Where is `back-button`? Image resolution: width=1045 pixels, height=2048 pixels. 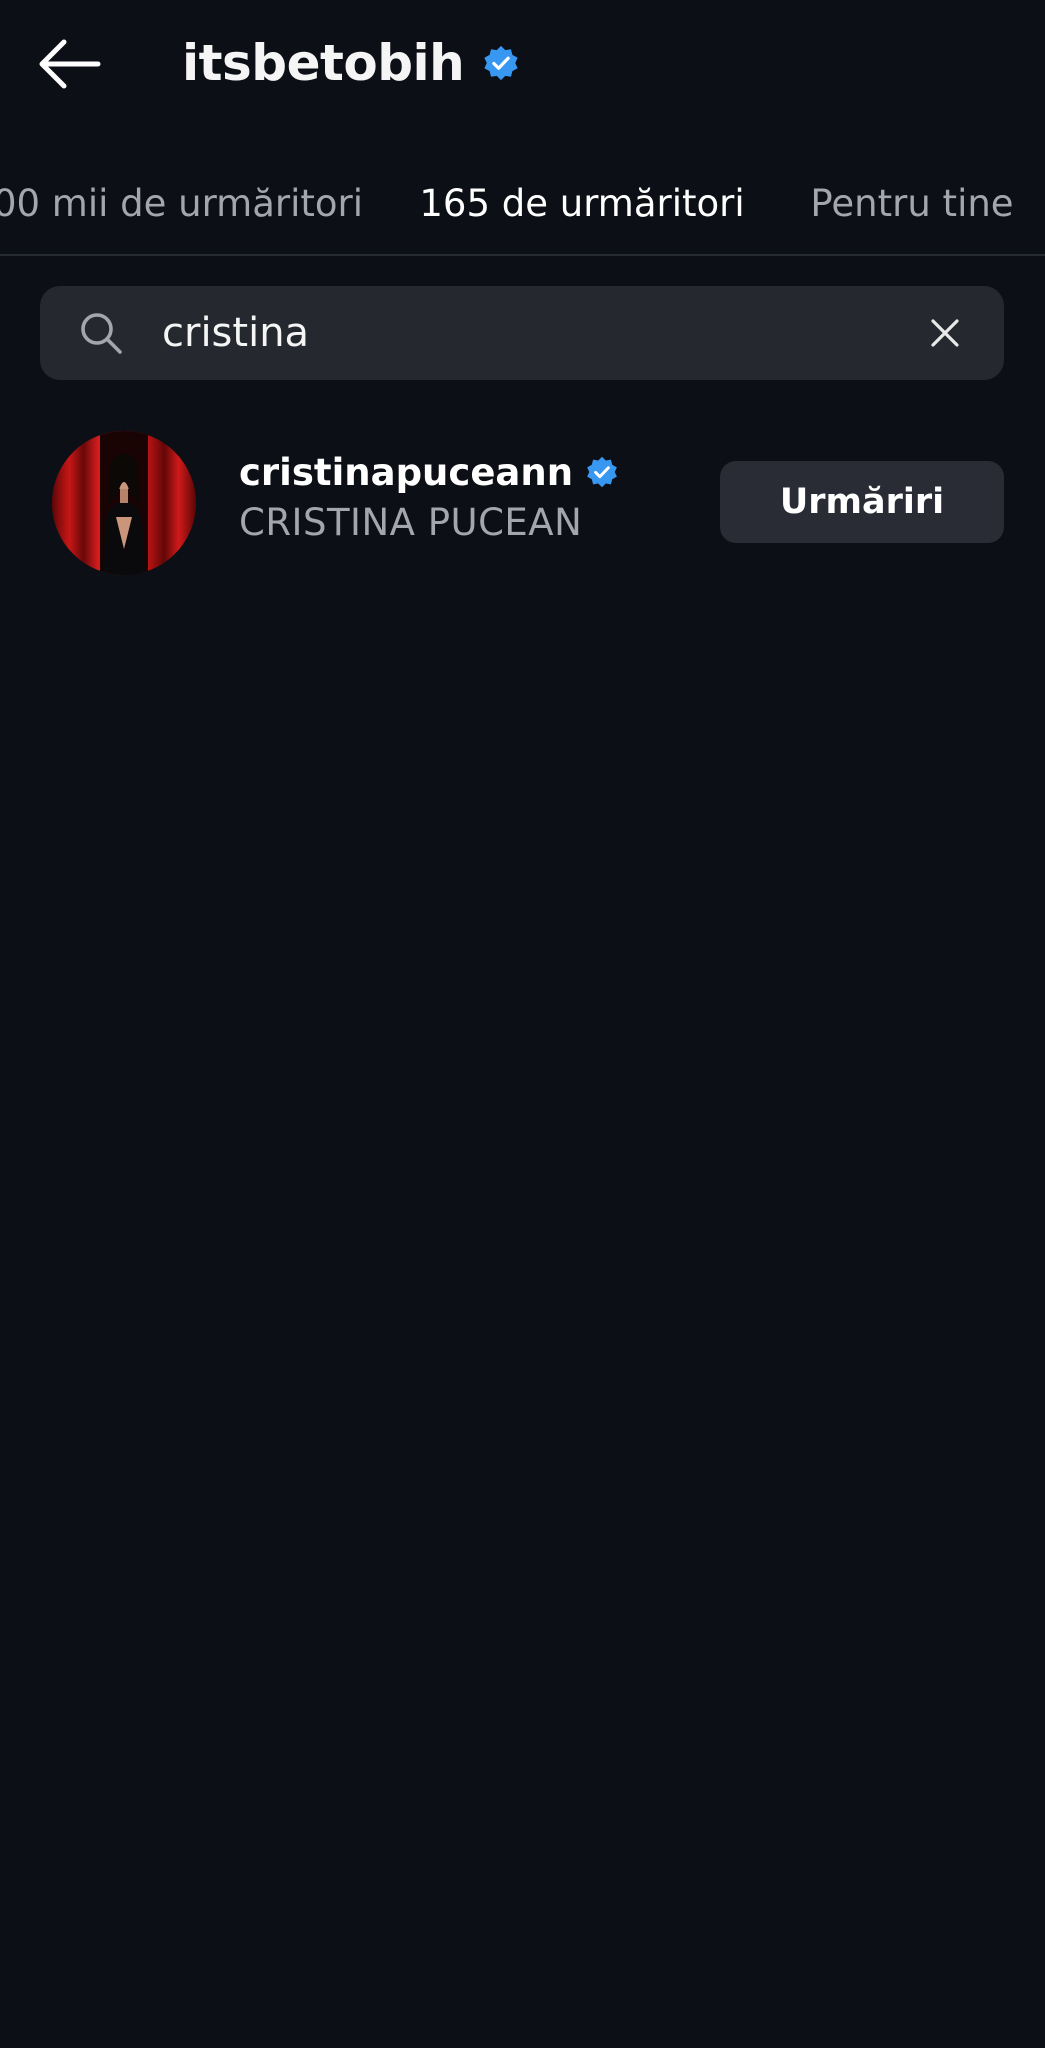 back-button is located at coordinates (71, 64).